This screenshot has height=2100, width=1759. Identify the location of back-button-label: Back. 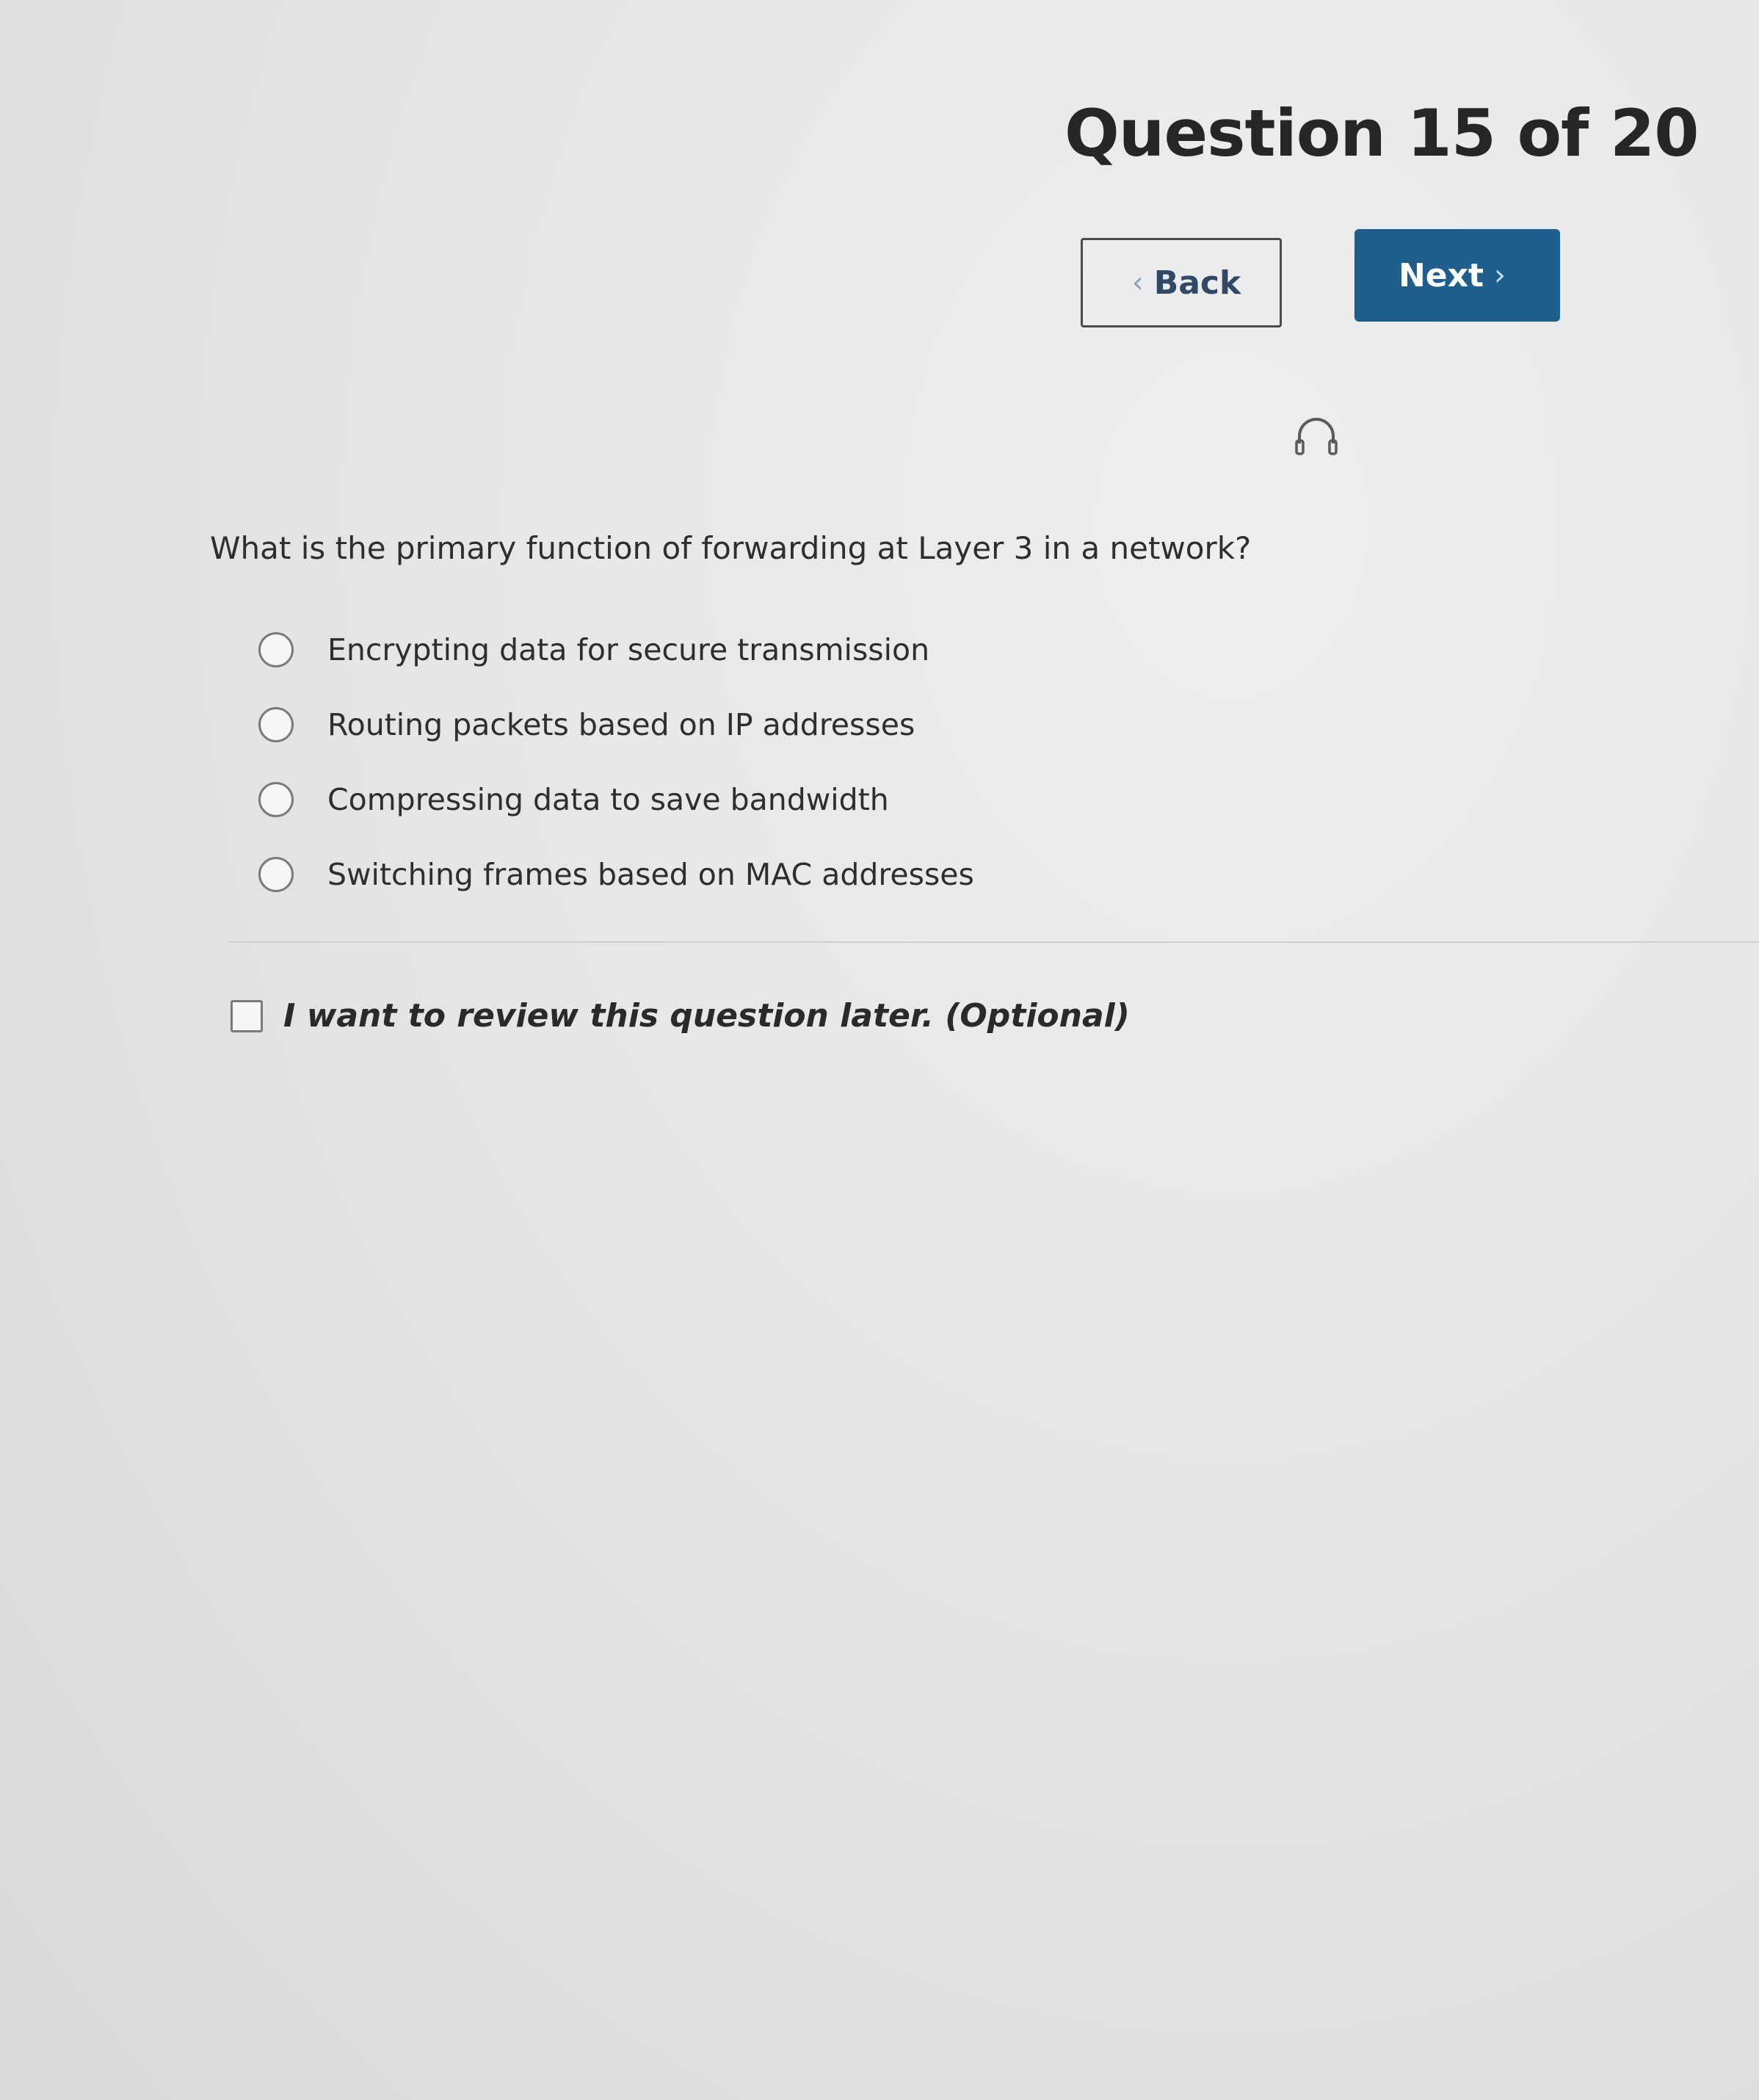
(1197, 283).